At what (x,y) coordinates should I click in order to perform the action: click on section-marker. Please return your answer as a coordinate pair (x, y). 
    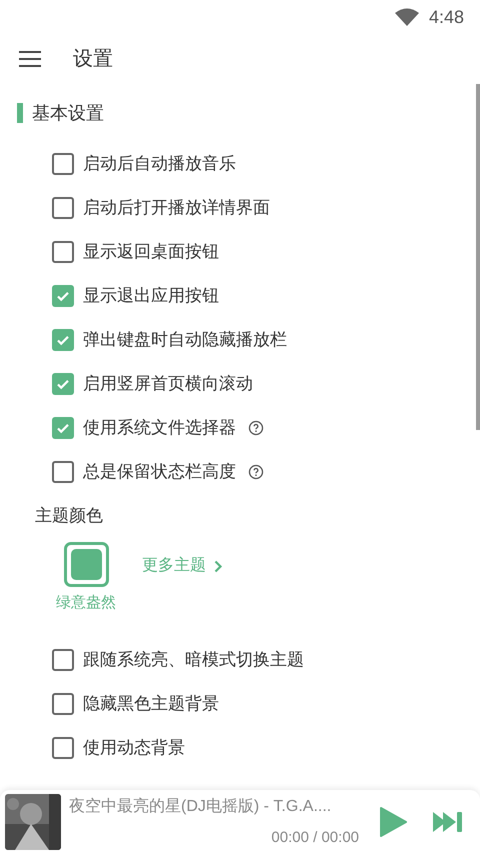
    Looking at the image, I should click on (20, 113).